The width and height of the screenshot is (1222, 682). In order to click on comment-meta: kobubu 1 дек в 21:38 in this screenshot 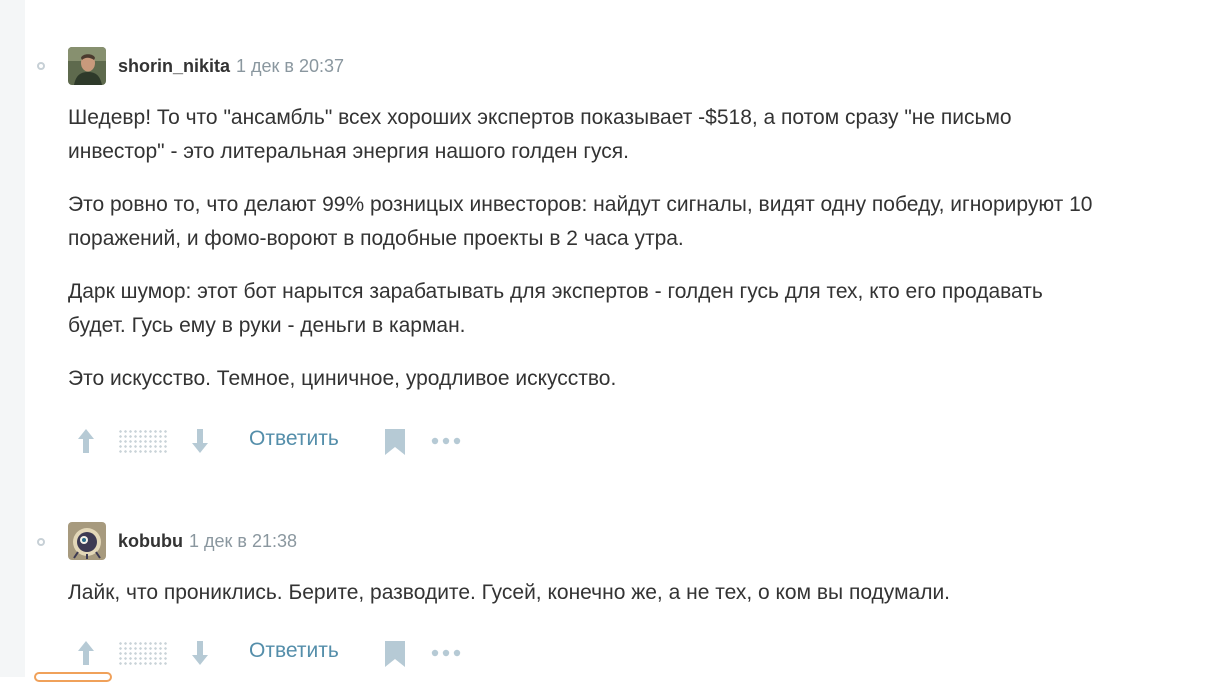, I will do `click(207, 541)`.